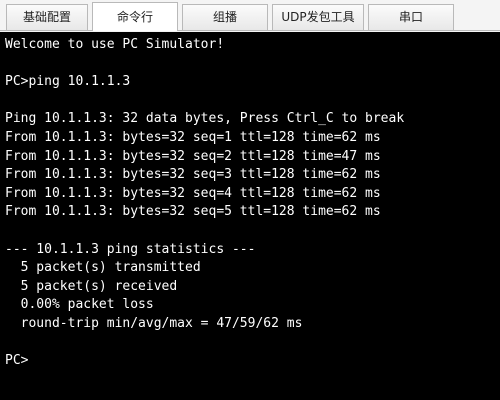 The image size is (500, 400). I want to click on tab-divider, so click(250, 30).